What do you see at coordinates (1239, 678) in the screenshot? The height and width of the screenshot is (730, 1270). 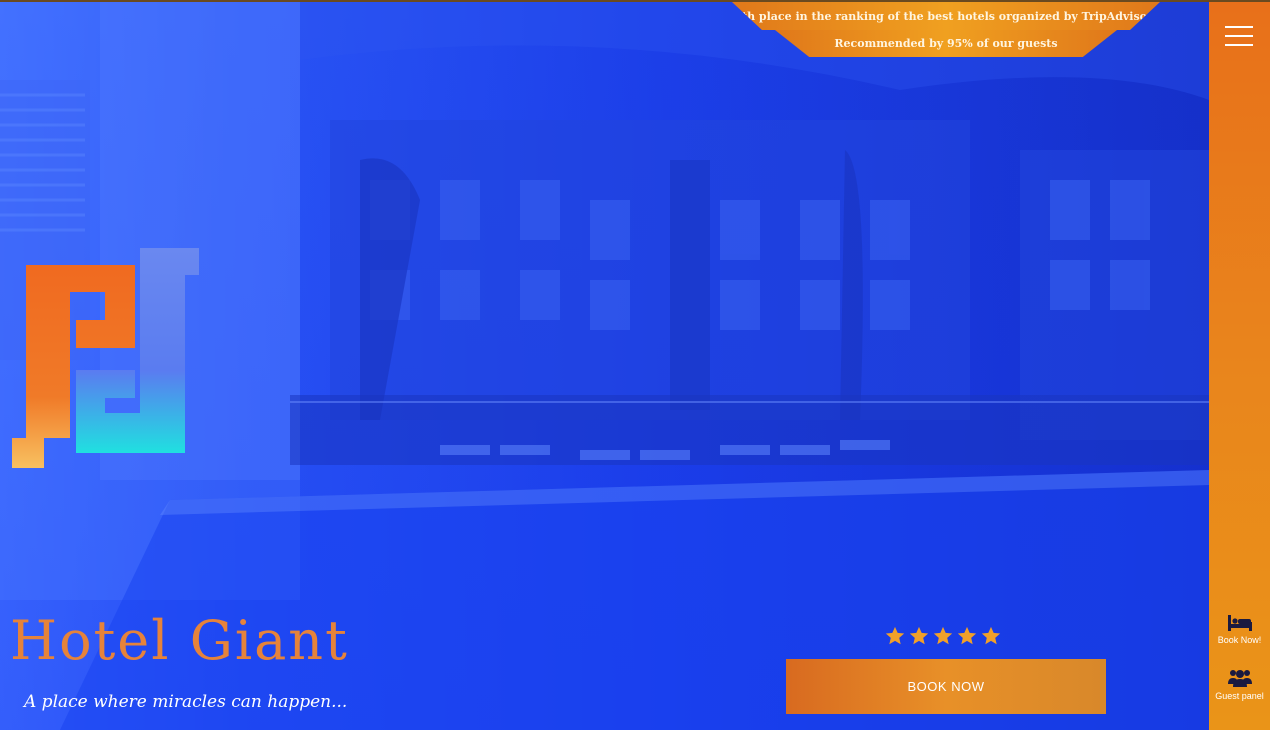 I see `users-icon` at bounding box center [1239, 678].